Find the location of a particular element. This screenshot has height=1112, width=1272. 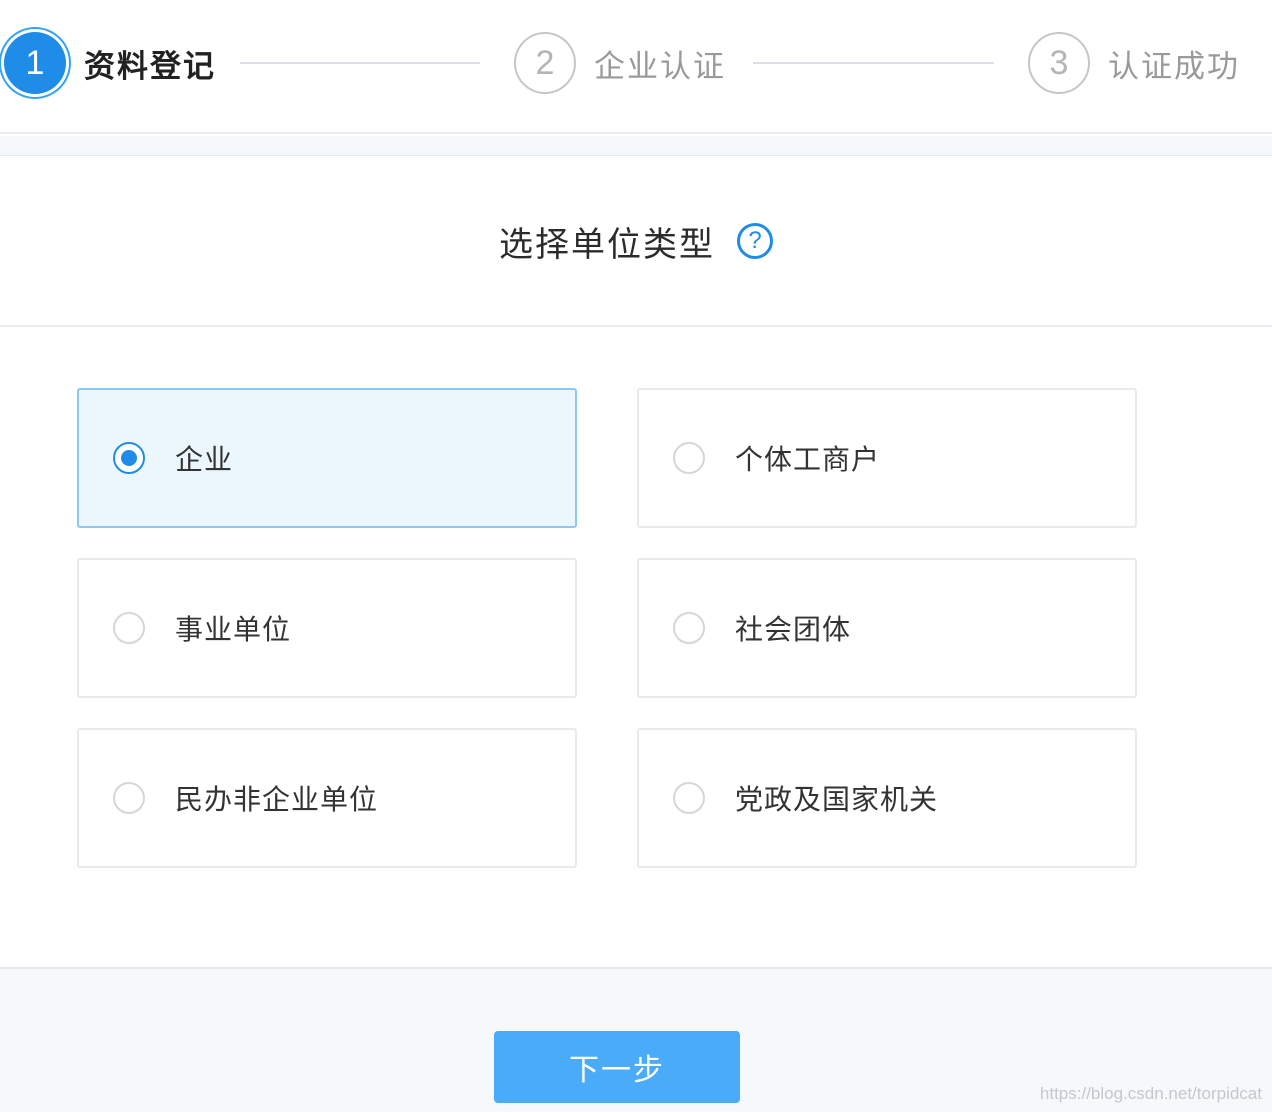

option-label: 党政及国家机关 is located at coordinates (837, 799).